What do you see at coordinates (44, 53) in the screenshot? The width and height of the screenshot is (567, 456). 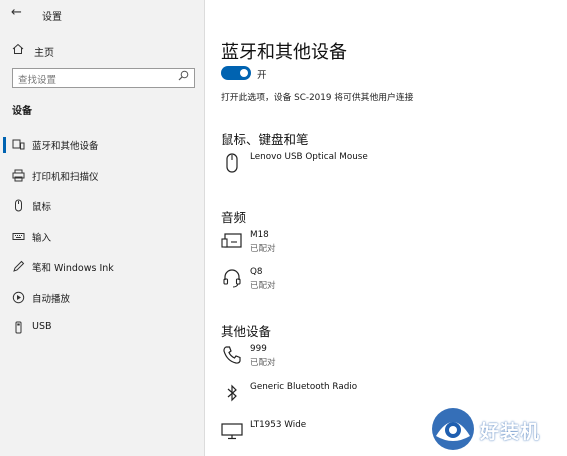 I see `sidebar-home-label: 主页` at bounding box center [44, 53].